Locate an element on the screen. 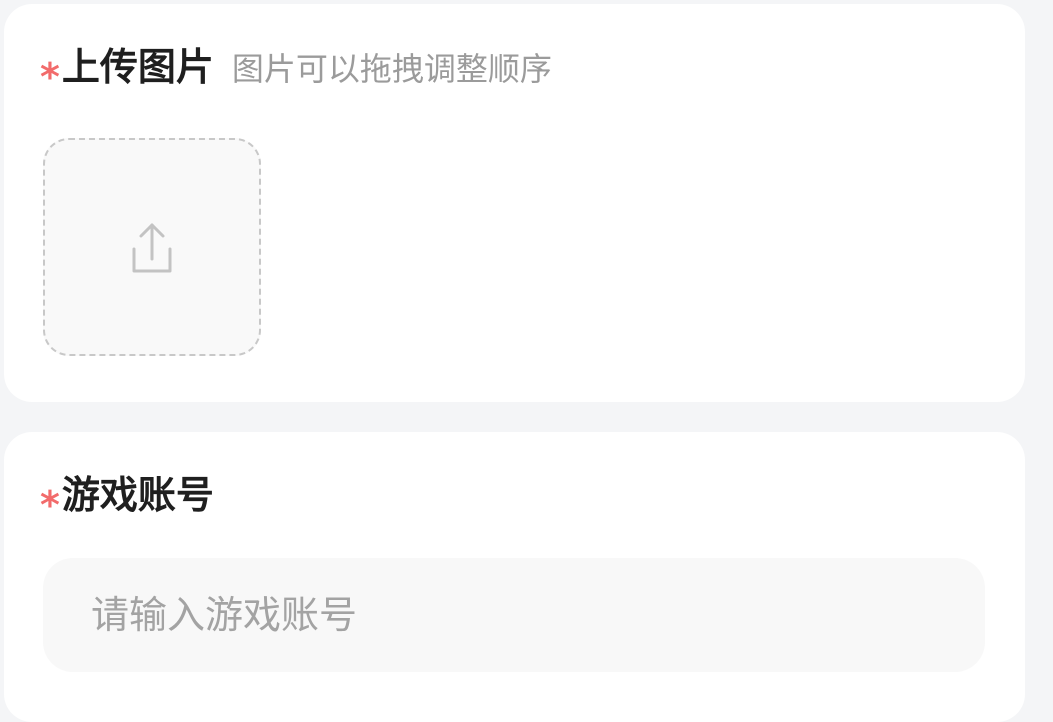 Image resolution: width=1053 pixels, height=722 pixels. game-account-input is located at coordinates (514, 615).